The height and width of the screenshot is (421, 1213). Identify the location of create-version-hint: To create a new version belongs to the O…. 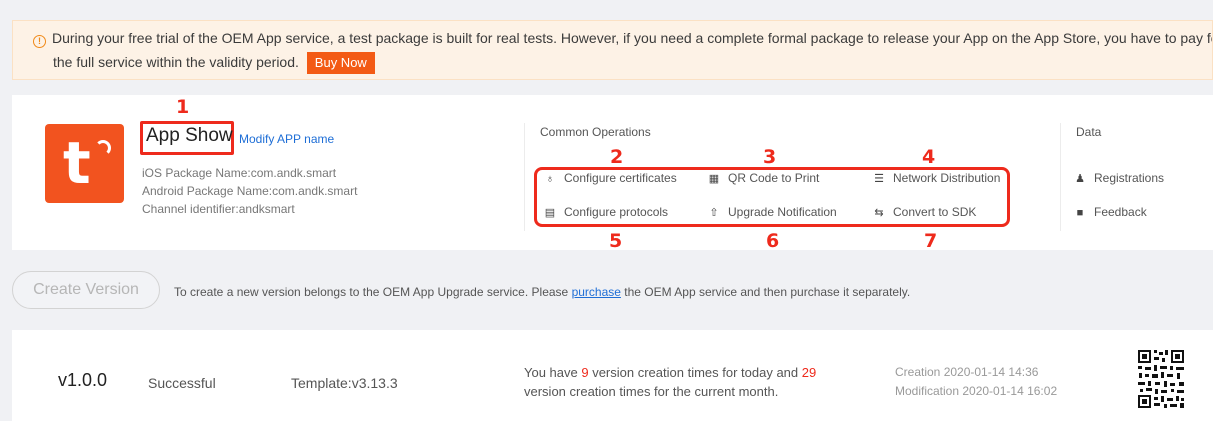
(542, 292).